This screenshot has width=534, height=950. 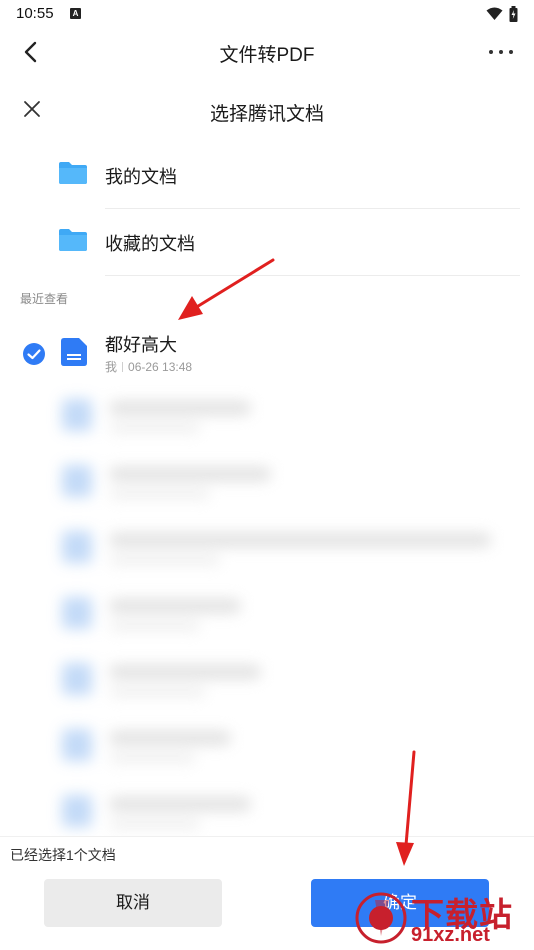 What do you see at coordinates (267, 55) in the screenshot?
I see `app-title: 文件转PDF` at bounding box center [267, 55].